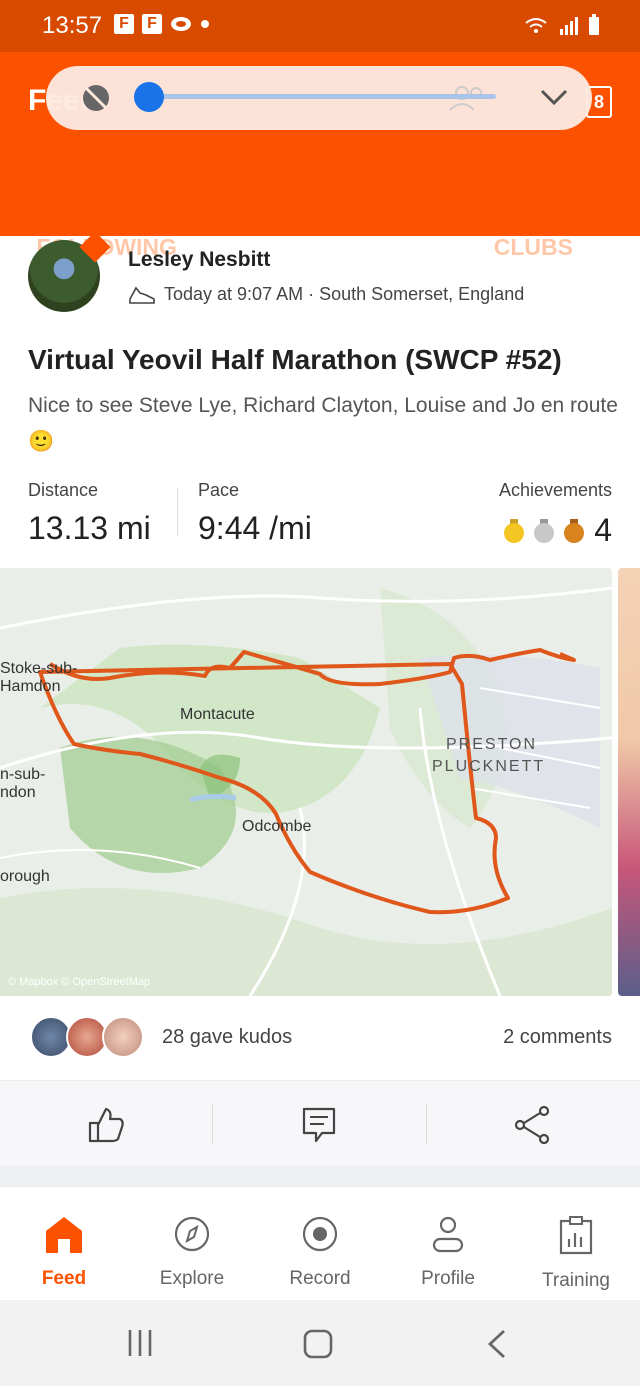 The height and width of the screenshot is (1386, 640). I want to click on nav-training: Training, so click(576, 1243).